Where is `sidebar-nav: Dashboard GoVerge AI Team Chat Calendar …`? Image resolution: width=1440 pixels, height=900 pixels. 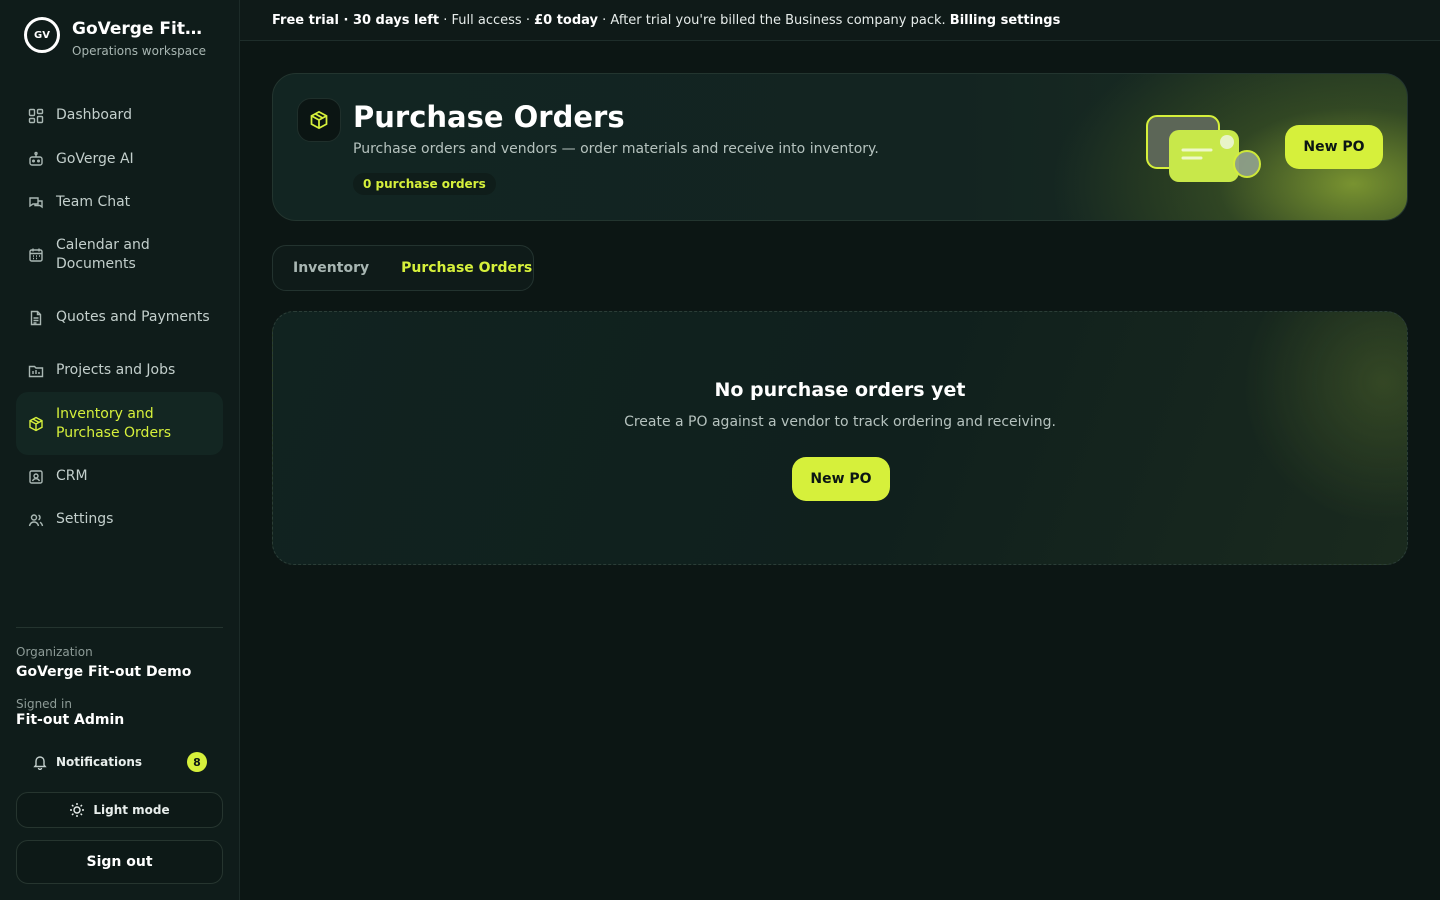 sidebar-nav: Dashboard GoVerge AI Team Chat Calendar … is located at coordinates (119, 317).